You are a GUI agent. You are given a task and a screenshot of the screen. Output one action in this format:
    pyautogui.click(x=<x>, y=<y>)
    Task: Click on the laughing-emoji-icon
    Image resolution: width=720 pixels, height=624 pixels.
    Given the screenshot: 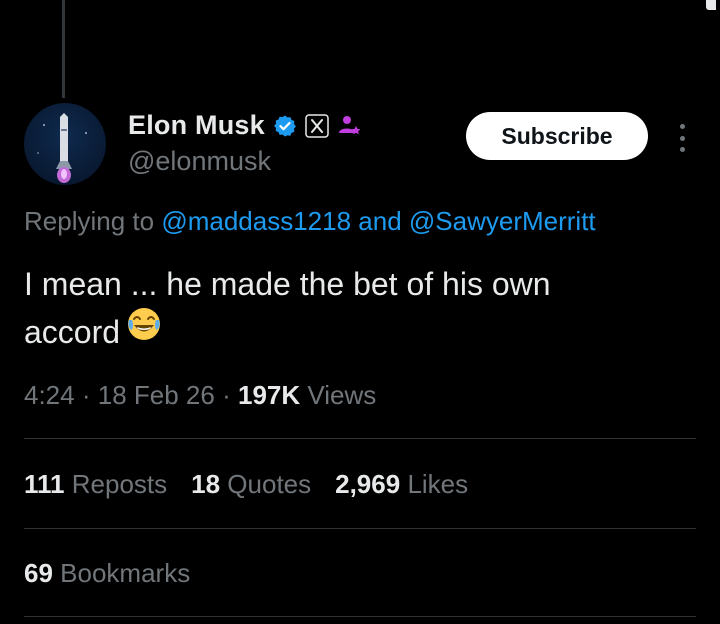 What is the action you would take?
    pyautogui.click(x=144, y=330)
    